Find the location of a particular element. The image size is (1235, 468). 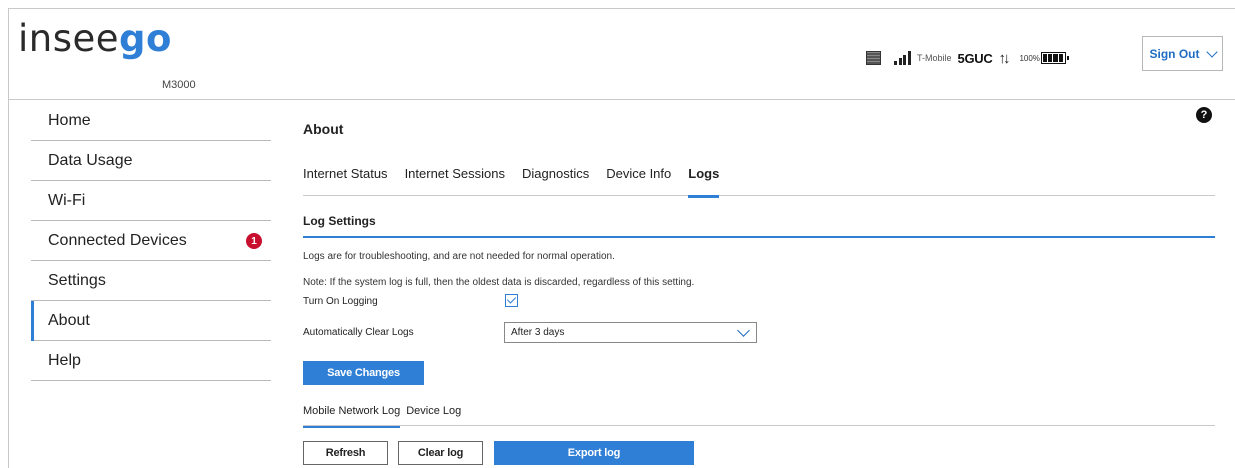

sign-out-label: Sign Out is located at coordinates (1174, 53).